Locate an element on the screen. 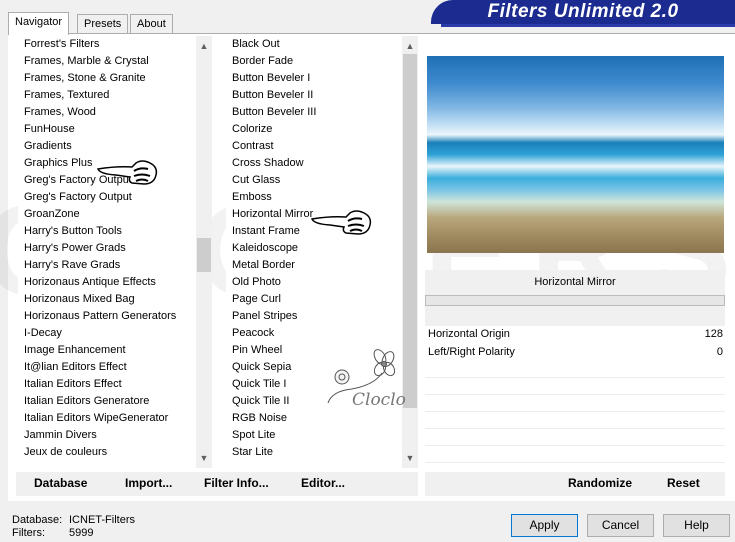 The image size is (735, 542). list-item: Harry's Button Tools is located at coordinates (107, 231).